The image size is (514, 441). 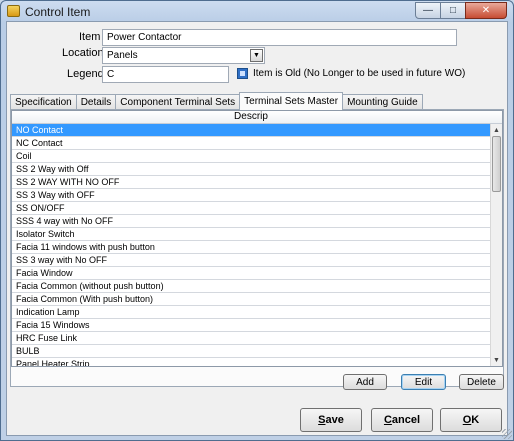 What do you see at coordinates (423, 382) in the screenshot?
I see `edit-button: Edit` at bounding box center [423, 382].